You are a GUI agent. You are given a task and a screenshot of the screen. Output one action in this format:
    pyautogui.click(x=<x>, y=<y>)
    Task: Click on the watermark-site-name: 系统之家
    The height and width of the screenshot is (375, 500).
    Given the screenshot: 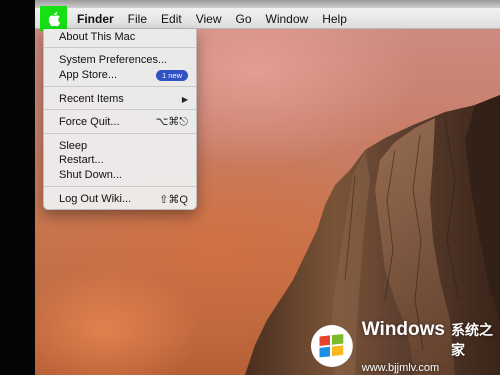 What is the action you would take?
    pyautogui.click(x=472, y=339)
    